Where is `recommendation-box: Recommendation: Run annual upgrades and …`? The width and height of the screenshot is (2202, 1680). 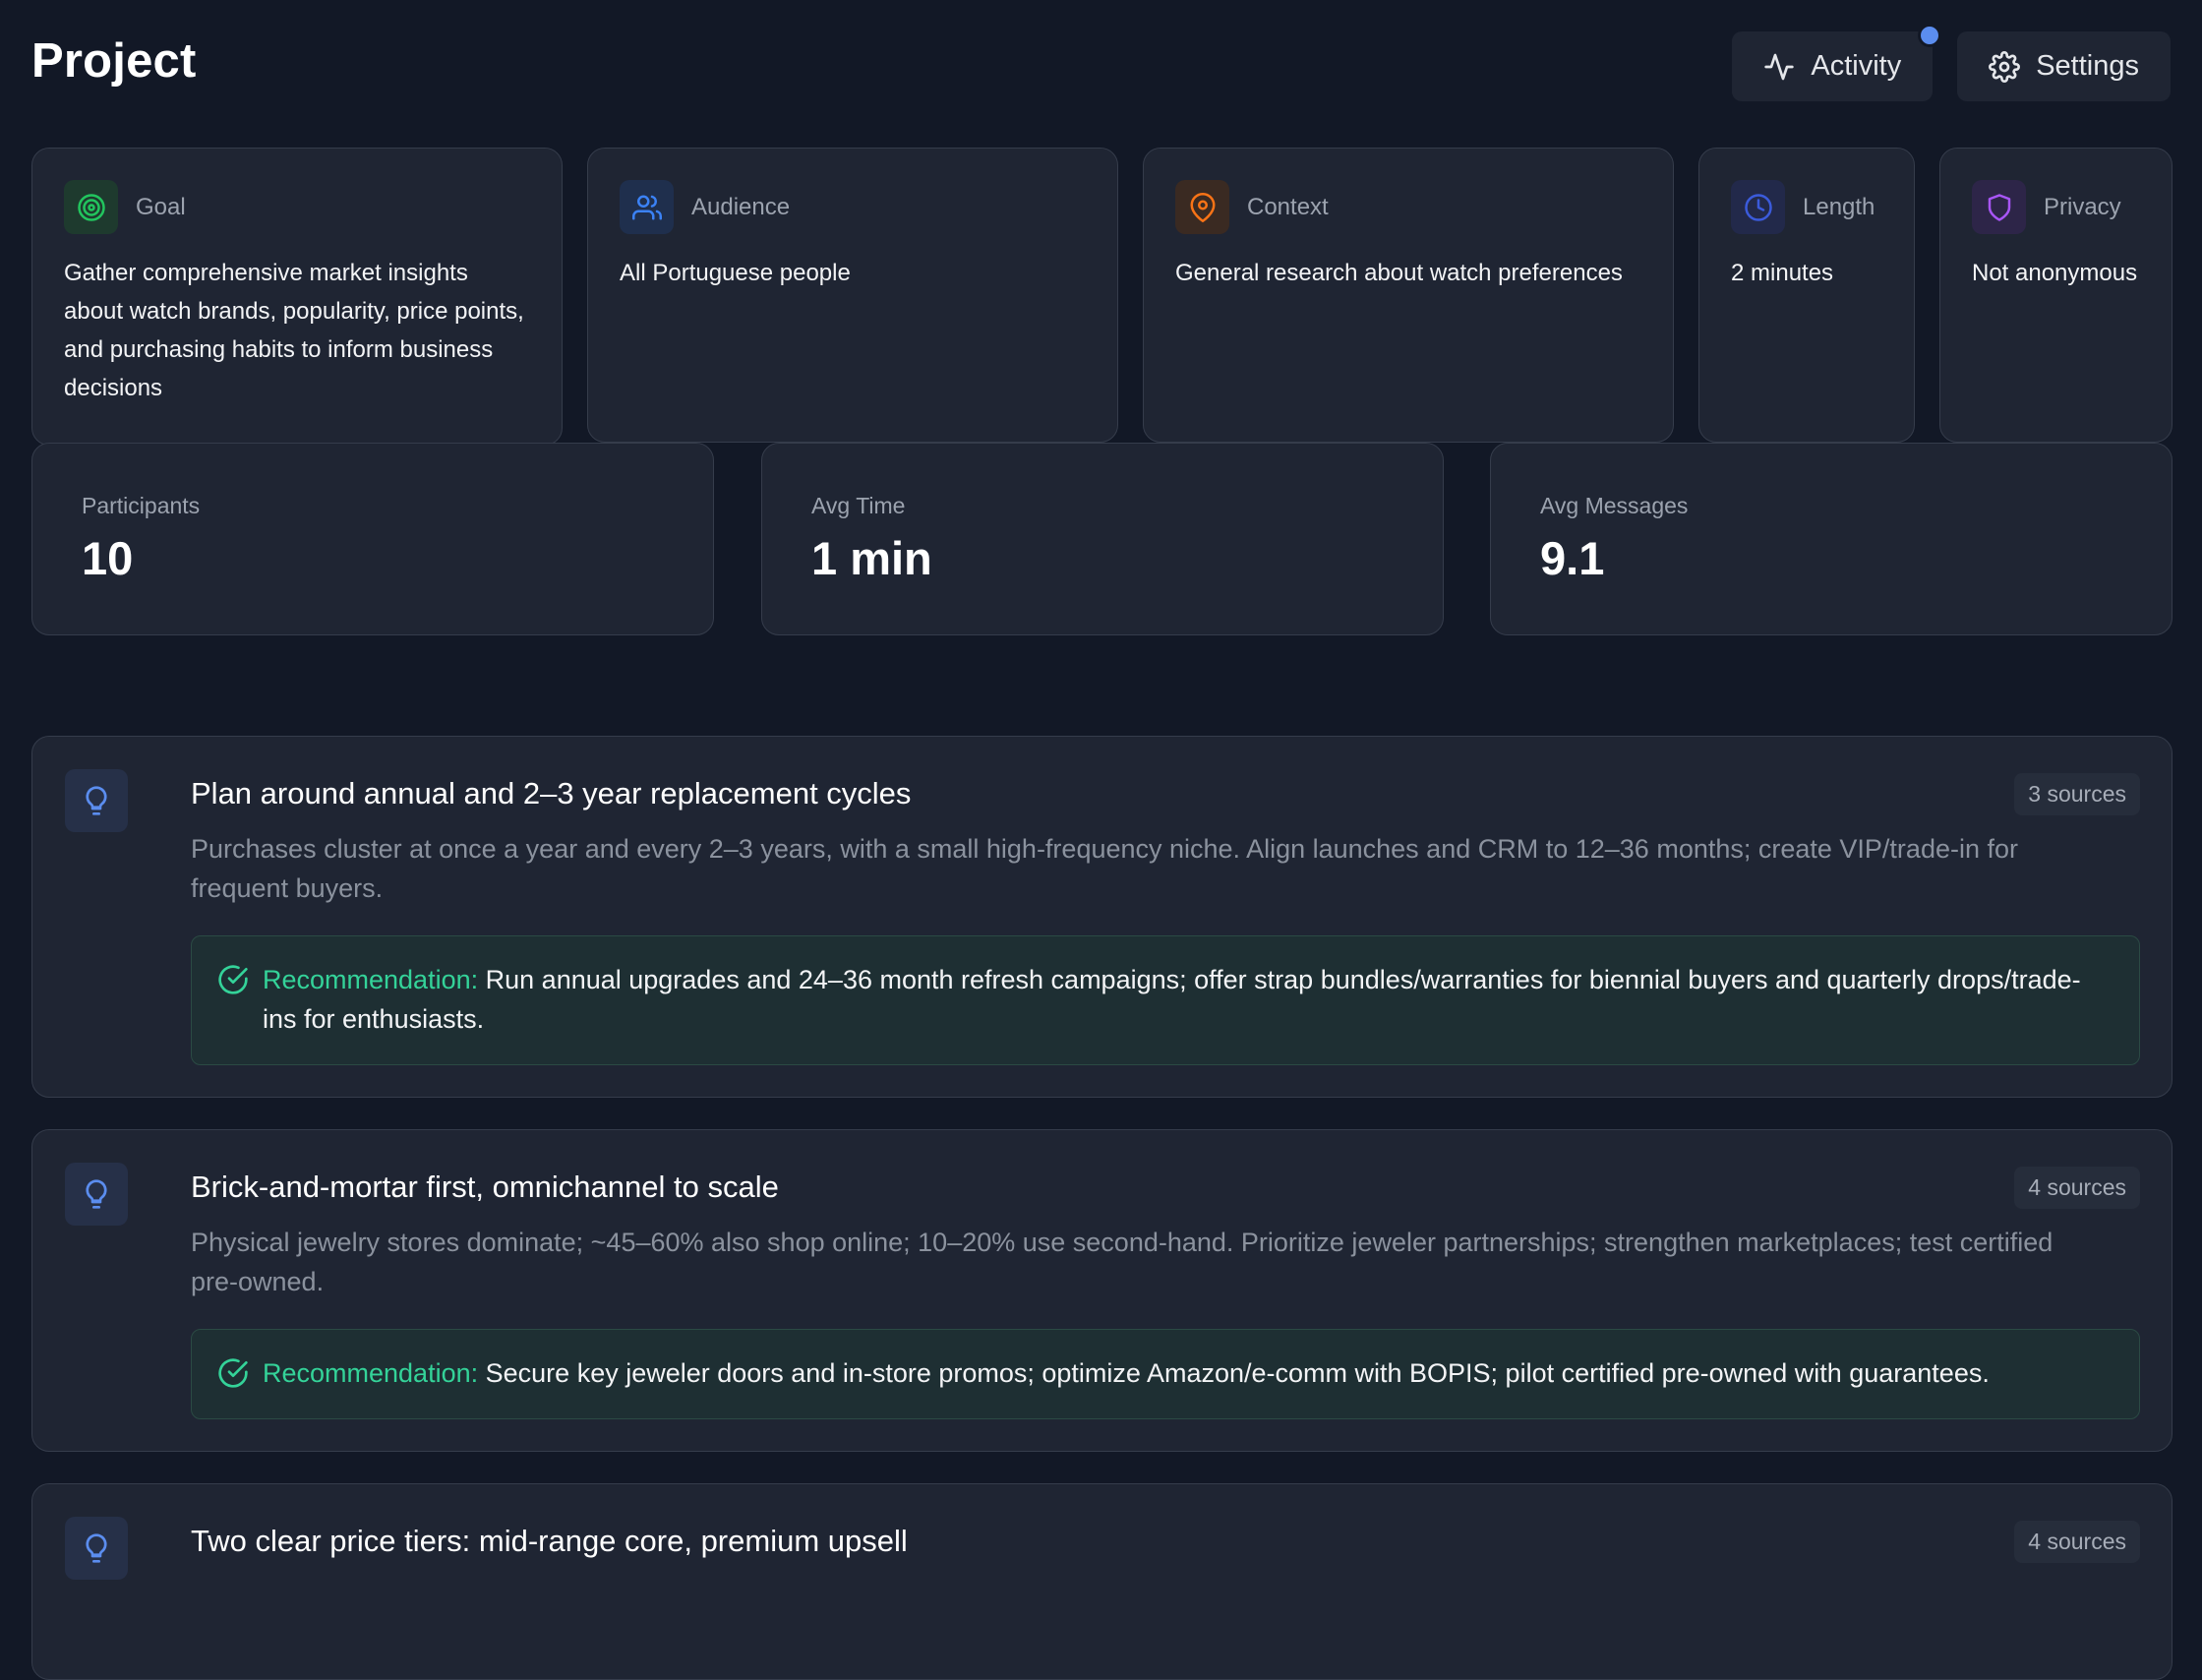 recommendation-box: Recommendation: Run annual upgrades and … is located at coordinates (1165, 1000).